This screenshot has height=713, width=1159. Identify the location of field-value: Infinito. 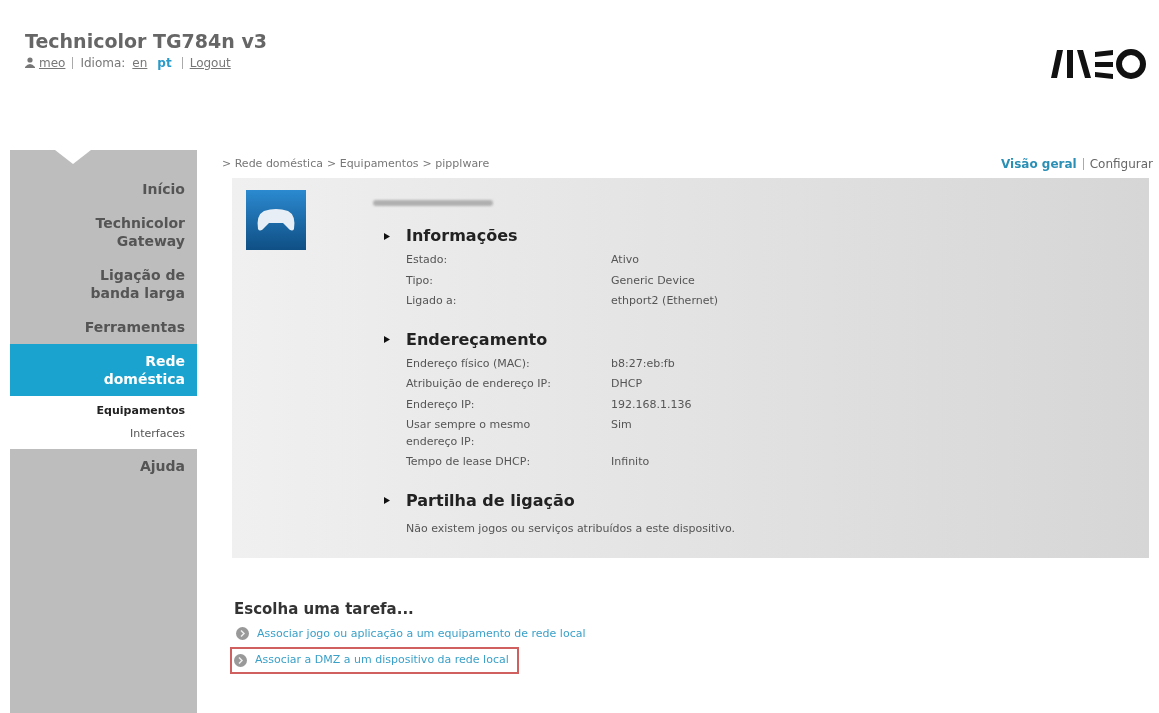
(630, 462).